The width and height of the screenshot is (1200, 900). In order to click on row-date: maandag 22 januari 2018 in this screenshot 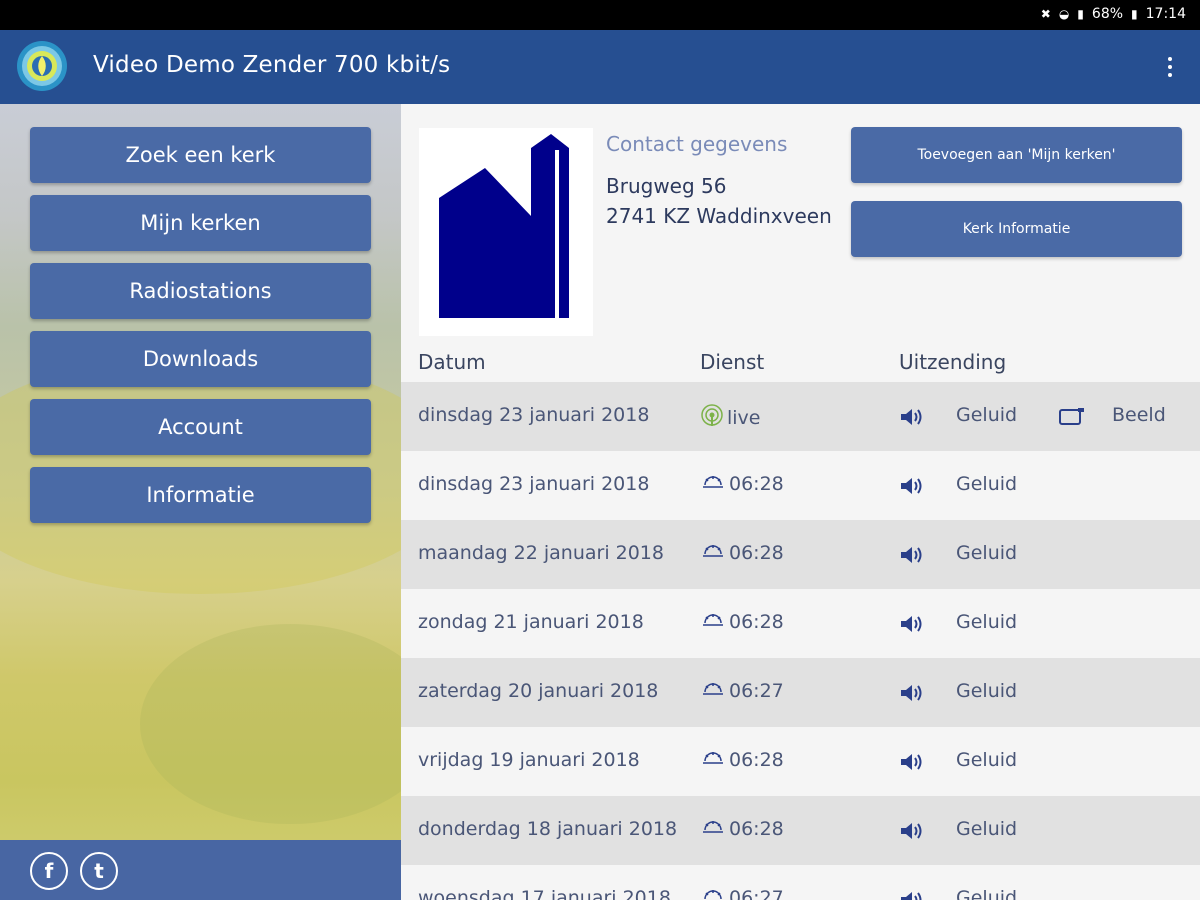, I will do `click(541, 553)`.